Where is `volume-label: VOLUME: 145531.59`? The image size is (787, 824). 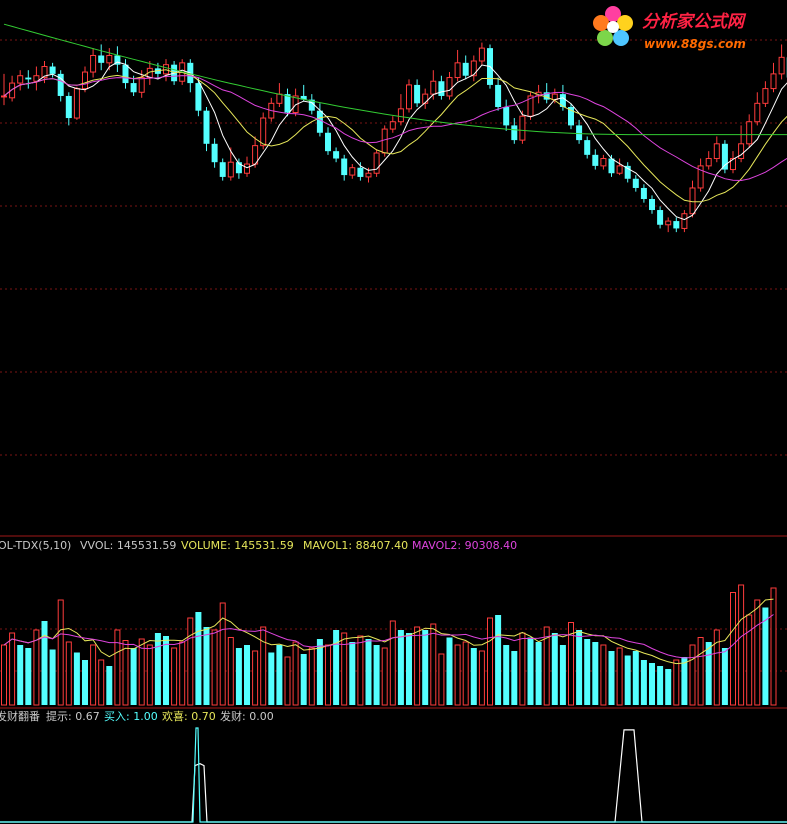
volume-label: VOLUME: 145531.59 is located at coordinates (237, 545).